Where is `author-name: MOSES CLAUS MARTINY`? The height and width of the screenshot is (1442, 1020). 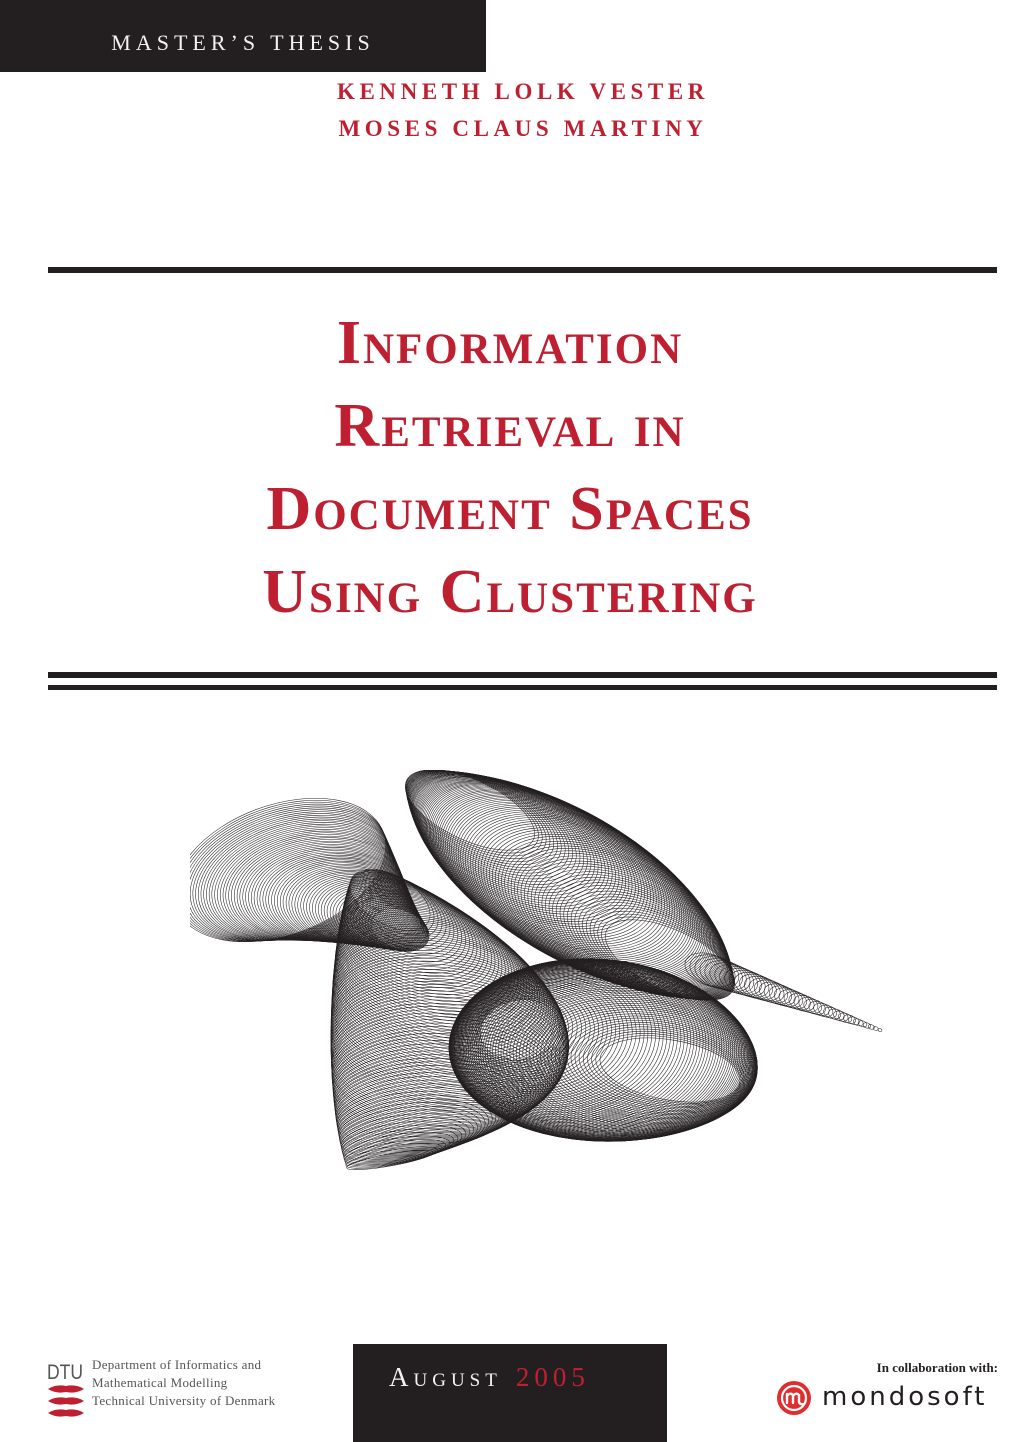
author-name: MOSES CLAUS MARTINY is located at coordinates (523, 128).